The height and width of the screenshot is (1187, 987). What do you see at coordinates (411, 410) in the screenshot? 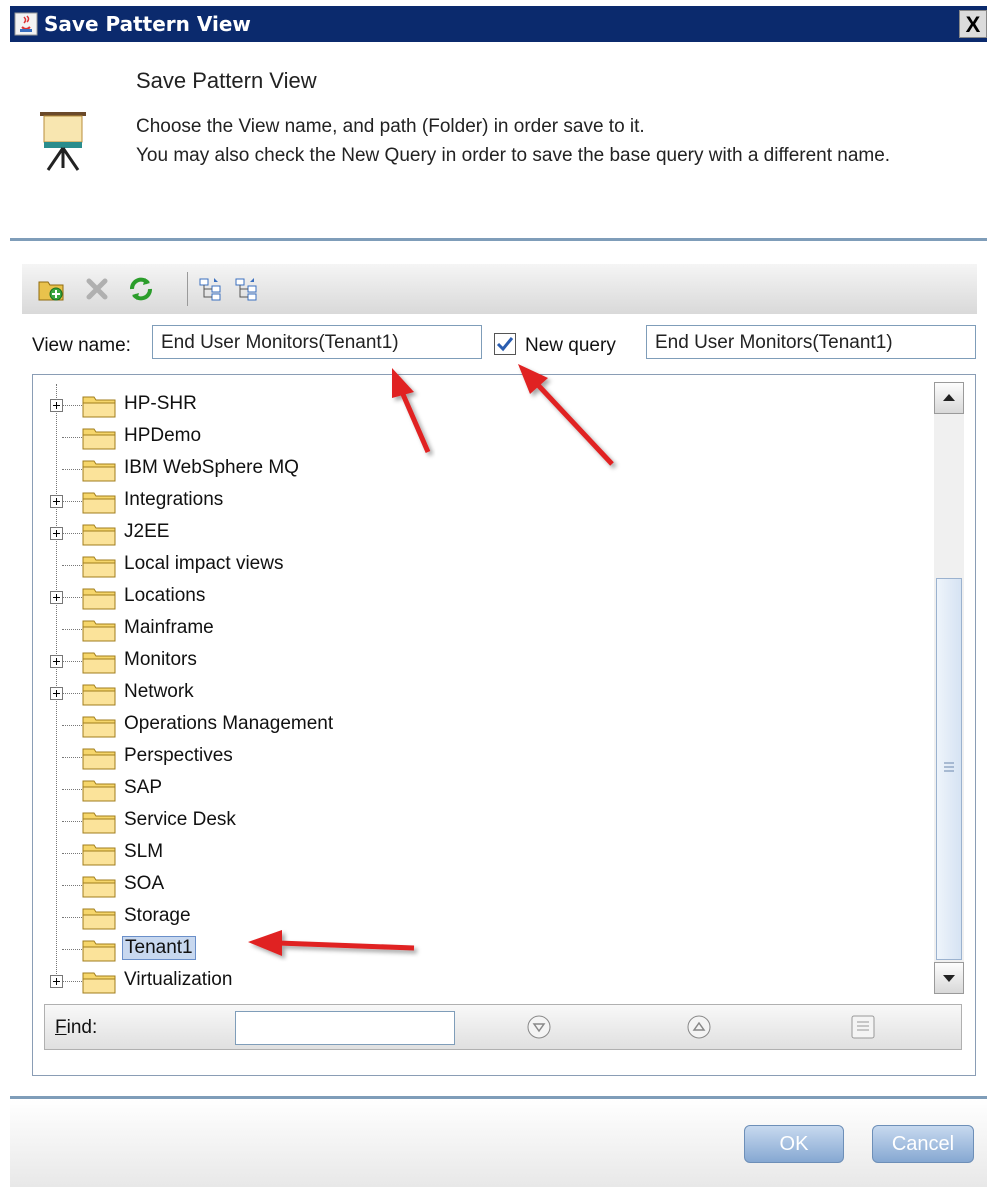
I see `annotation-arrow-view-name` at bounding box center [411, 410].